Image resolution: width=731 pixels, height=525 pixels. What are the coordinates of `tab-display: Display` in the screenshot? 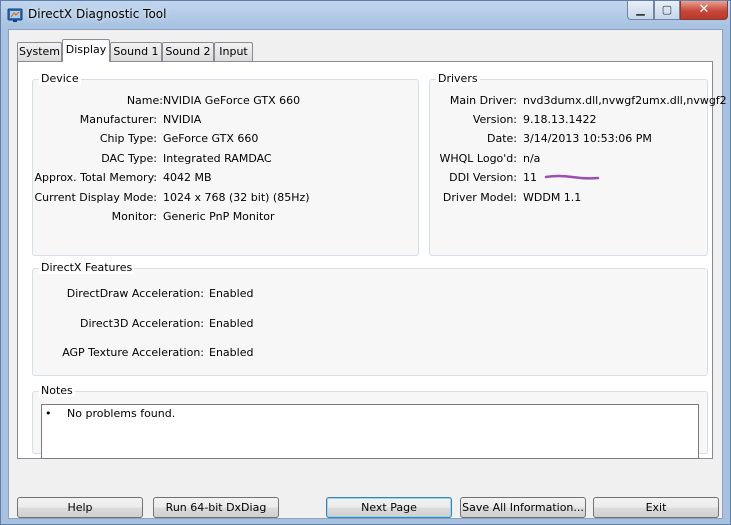 It's located at (86, 50).